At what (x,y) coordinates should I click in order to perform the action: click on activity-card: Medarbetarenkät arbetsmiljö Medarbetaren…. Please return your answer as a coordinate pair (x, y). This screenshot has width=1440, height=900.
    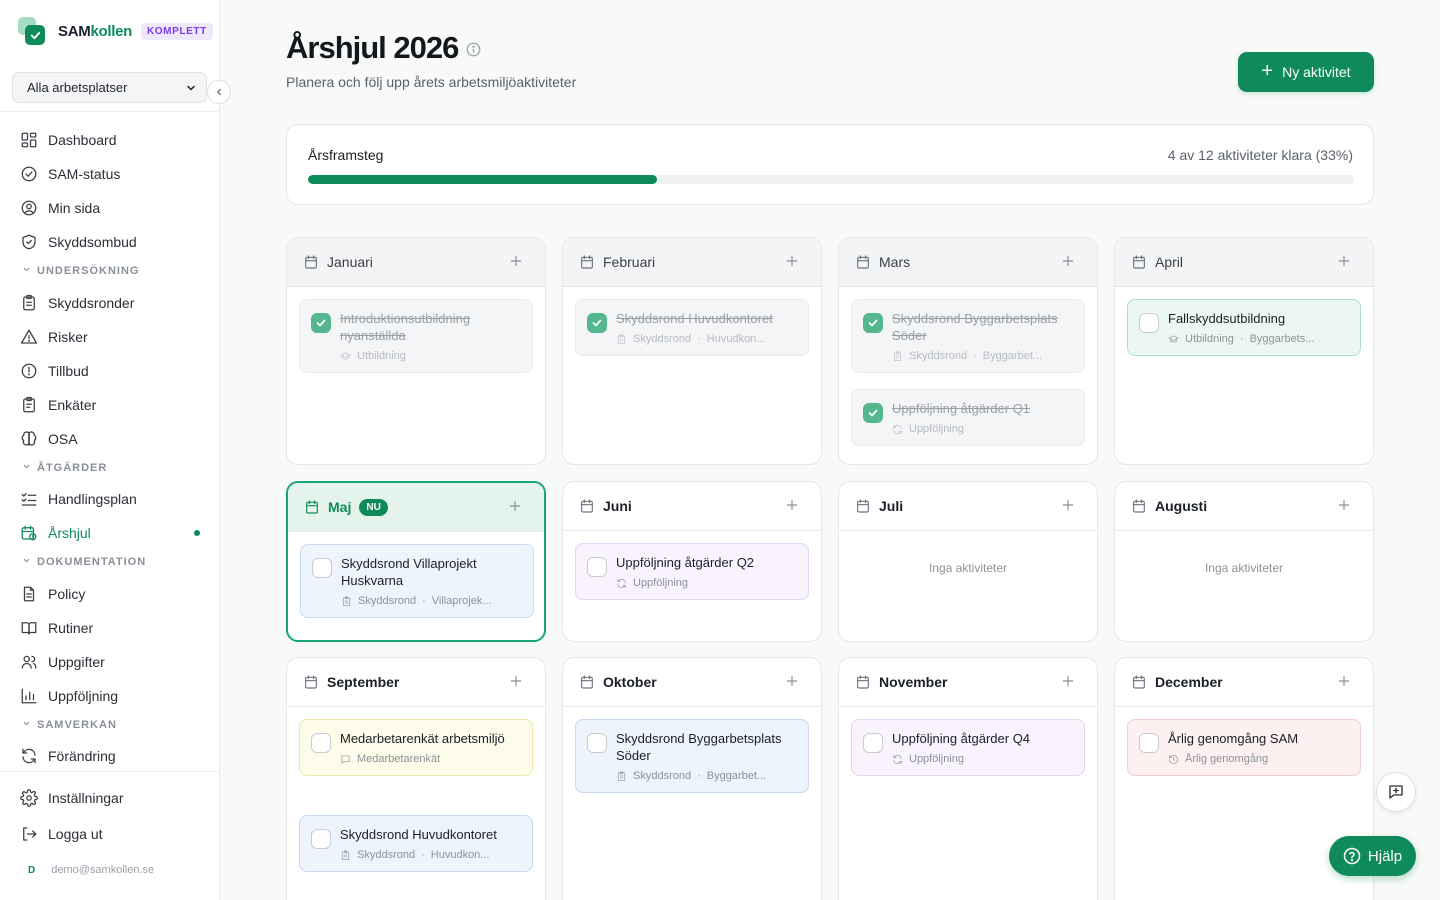
    Looking at the image, I should click on (416, 747).